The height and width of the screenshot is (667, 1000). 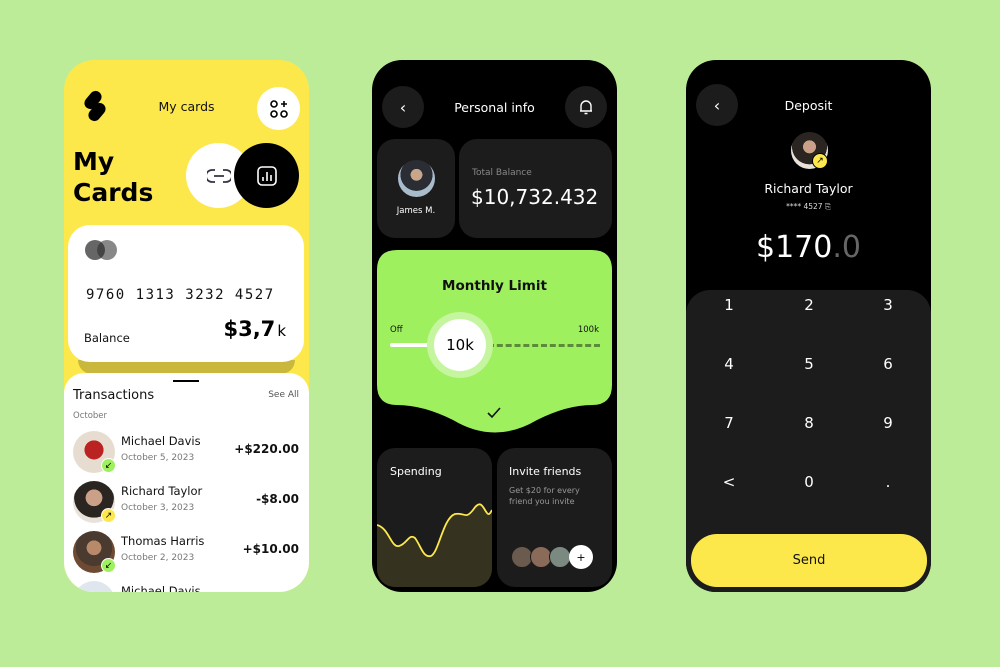 I want to click on amount-main: $170, so click(x=794, y=247).